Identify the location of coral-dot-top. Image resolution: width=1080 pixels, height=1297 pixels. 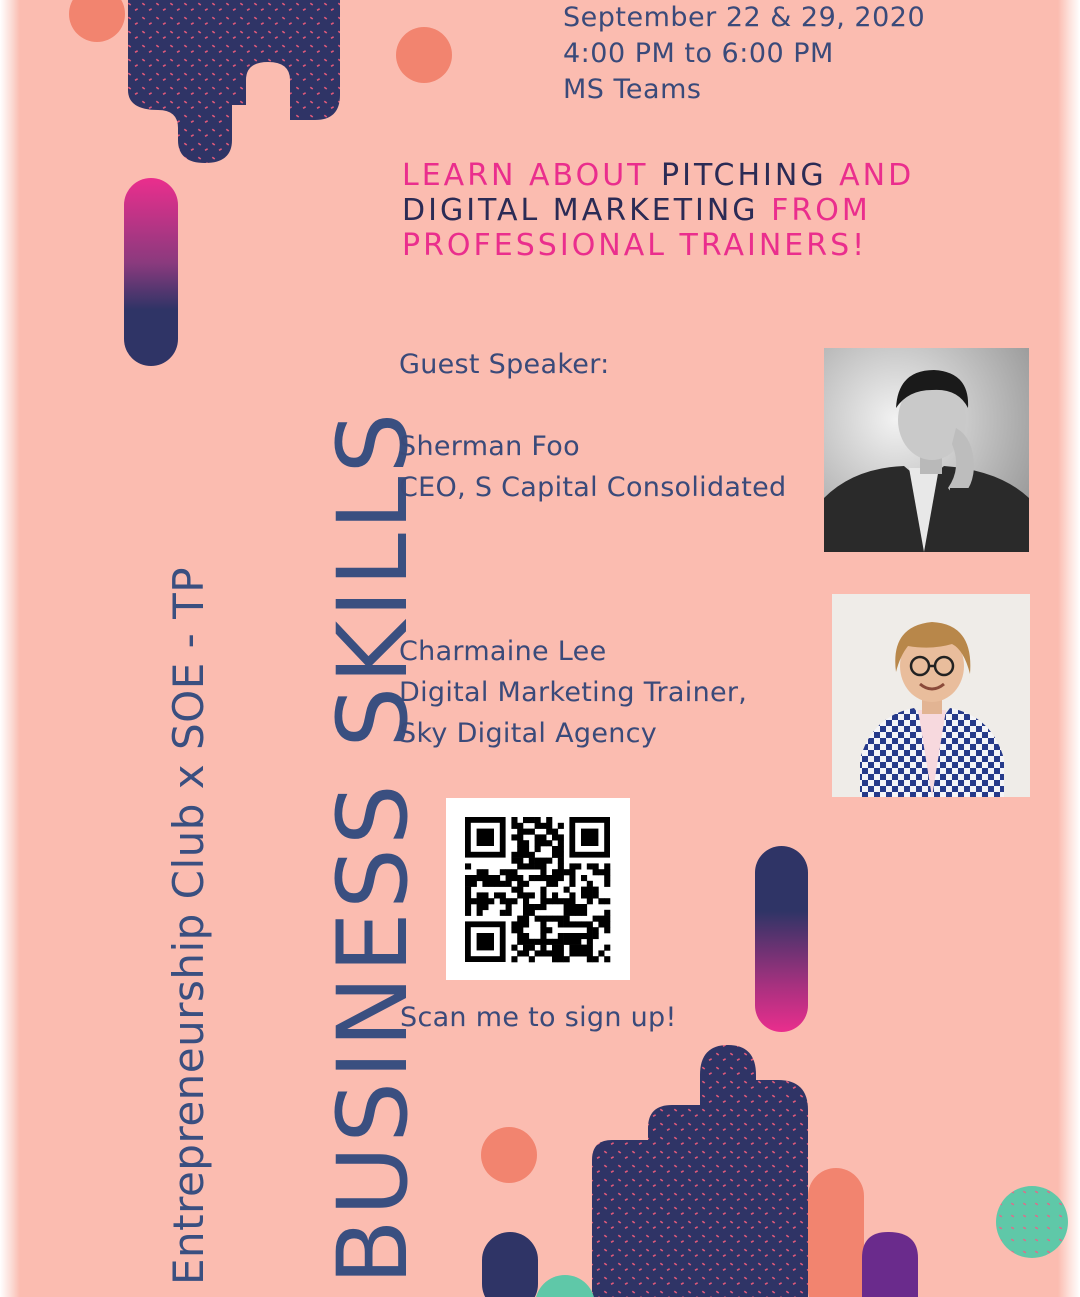
(97, 21).